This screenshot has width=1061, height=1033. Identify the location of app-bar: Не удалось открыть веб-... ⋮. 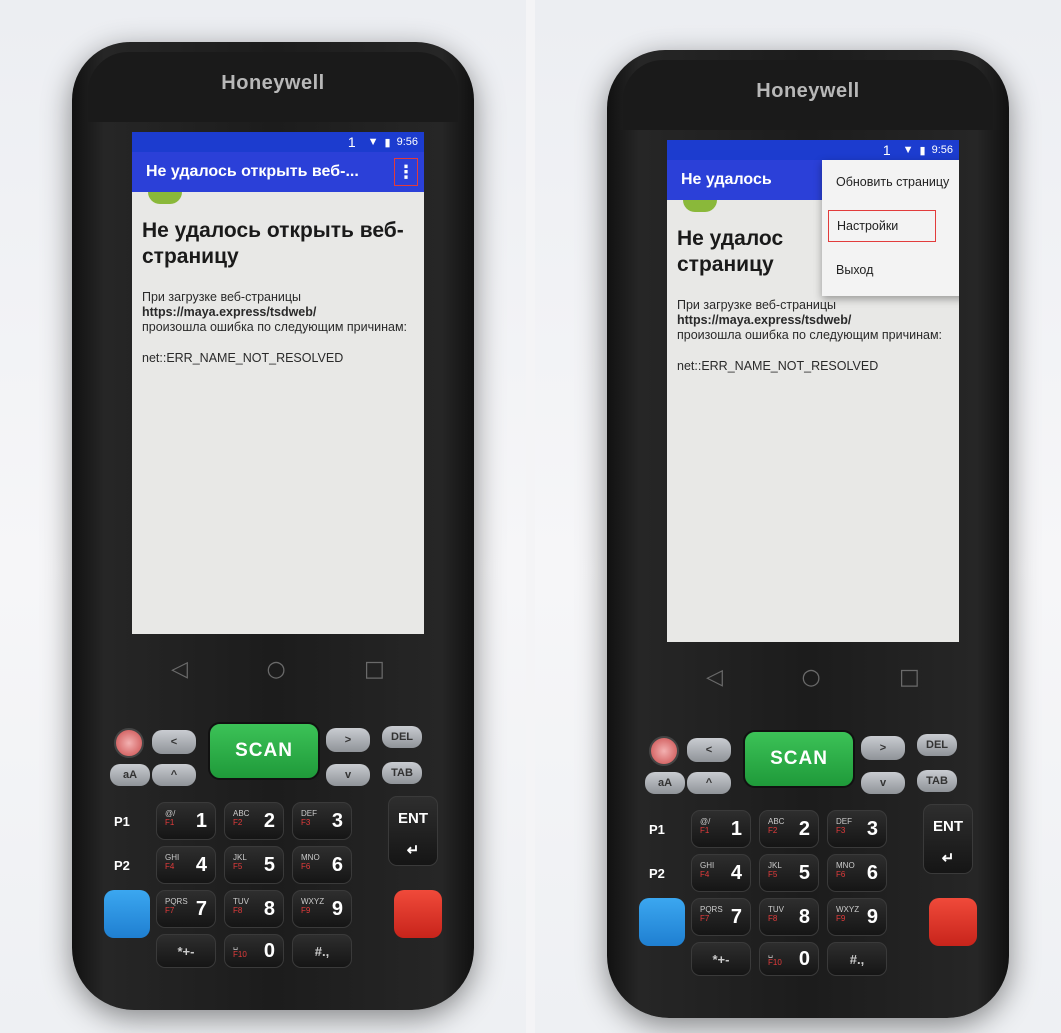
(278, 172).